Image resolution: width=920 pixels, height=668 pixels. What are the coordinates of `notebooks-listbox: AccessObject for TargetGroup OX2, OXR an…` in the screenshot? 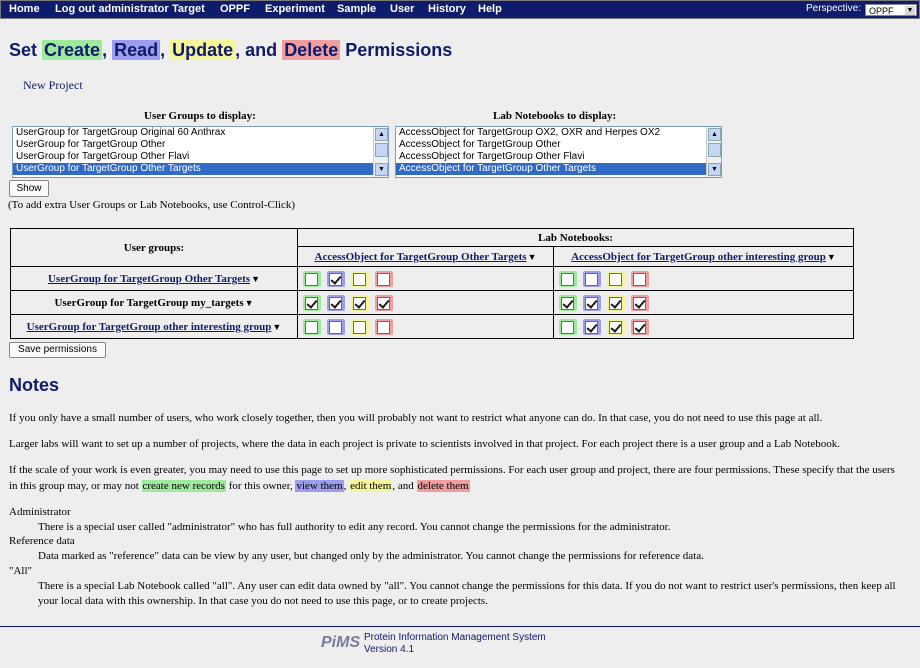 It's located at (558, 152).